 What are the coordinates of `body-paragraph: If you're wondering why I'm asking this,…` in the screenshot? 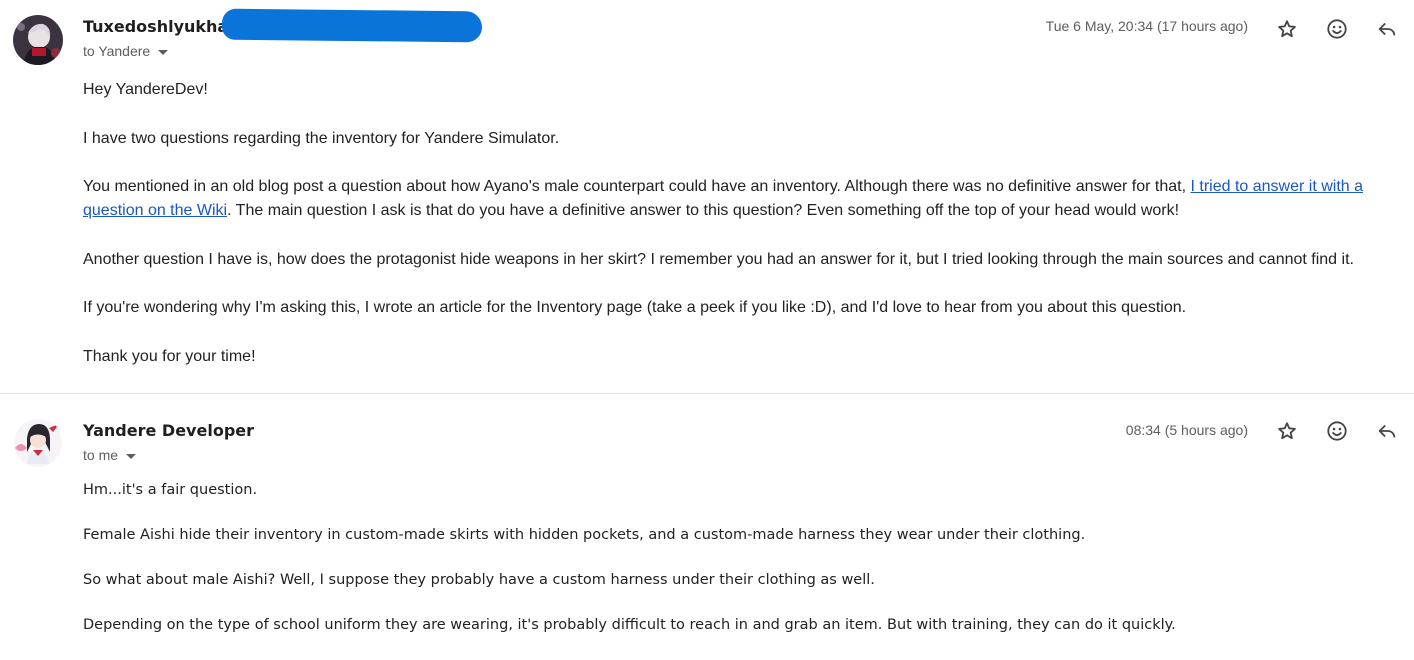 It's located at (635, 307).